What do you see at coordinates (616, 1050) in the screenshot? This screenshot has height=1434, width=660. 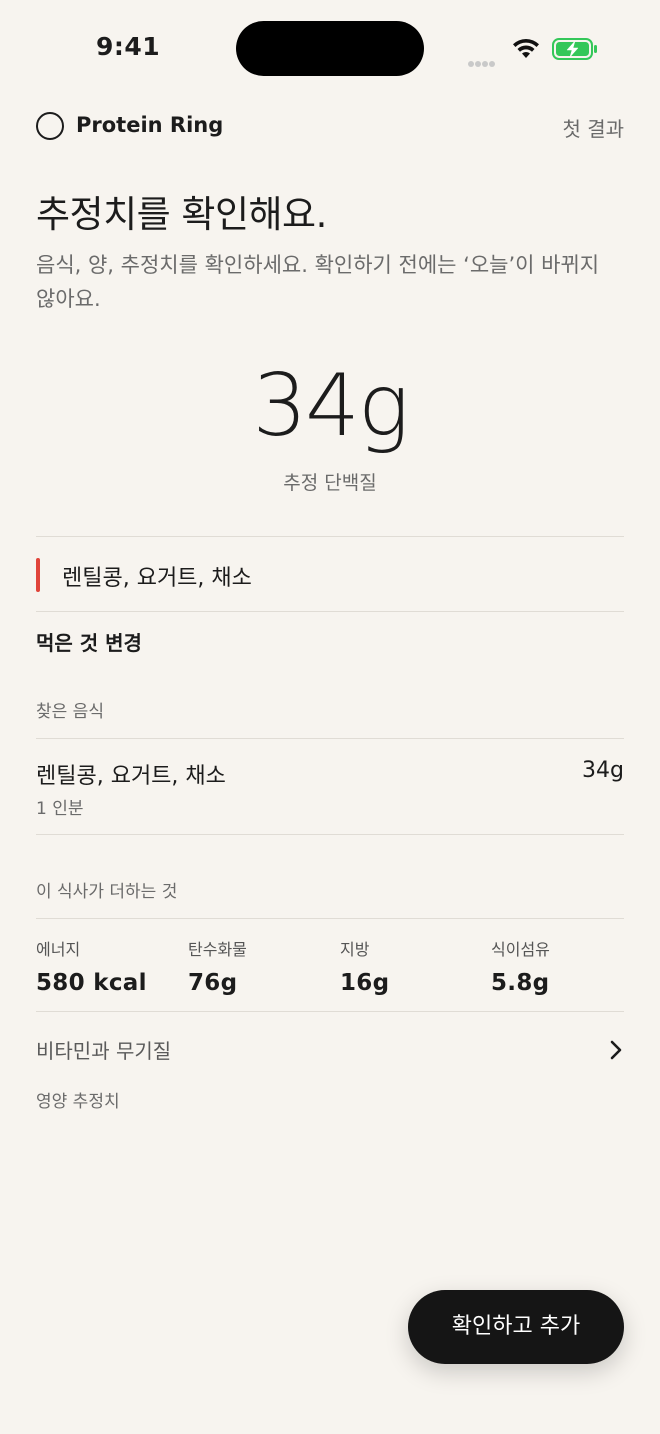 I see `chevron-right-icon` at bounding box center [616, 1050].